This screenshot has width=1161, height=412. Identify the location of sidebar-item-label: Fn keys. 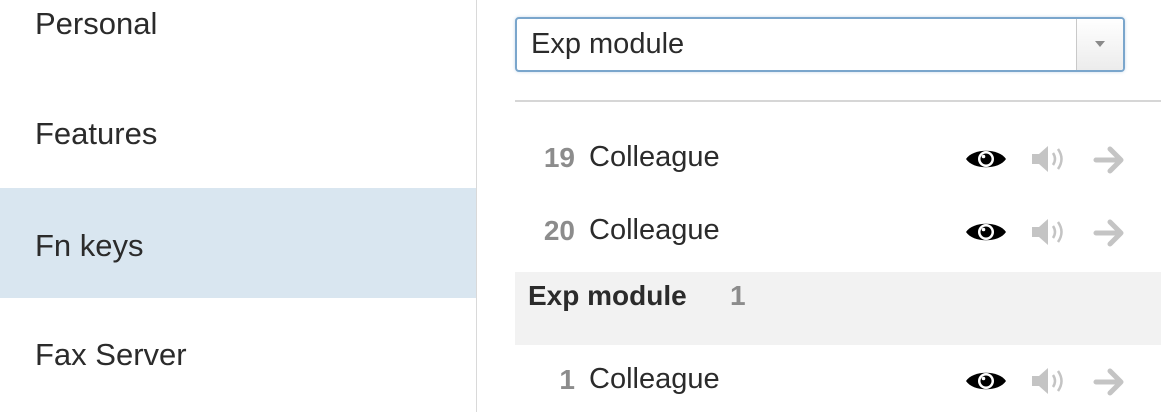
(89, 245).